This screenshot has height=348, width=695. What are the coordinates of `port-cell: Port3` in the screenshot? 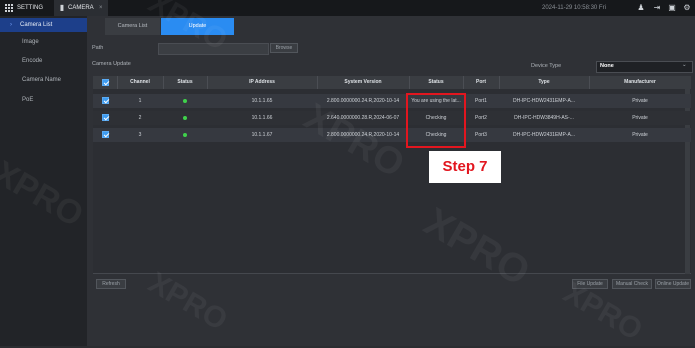 It's located at (481, 135).